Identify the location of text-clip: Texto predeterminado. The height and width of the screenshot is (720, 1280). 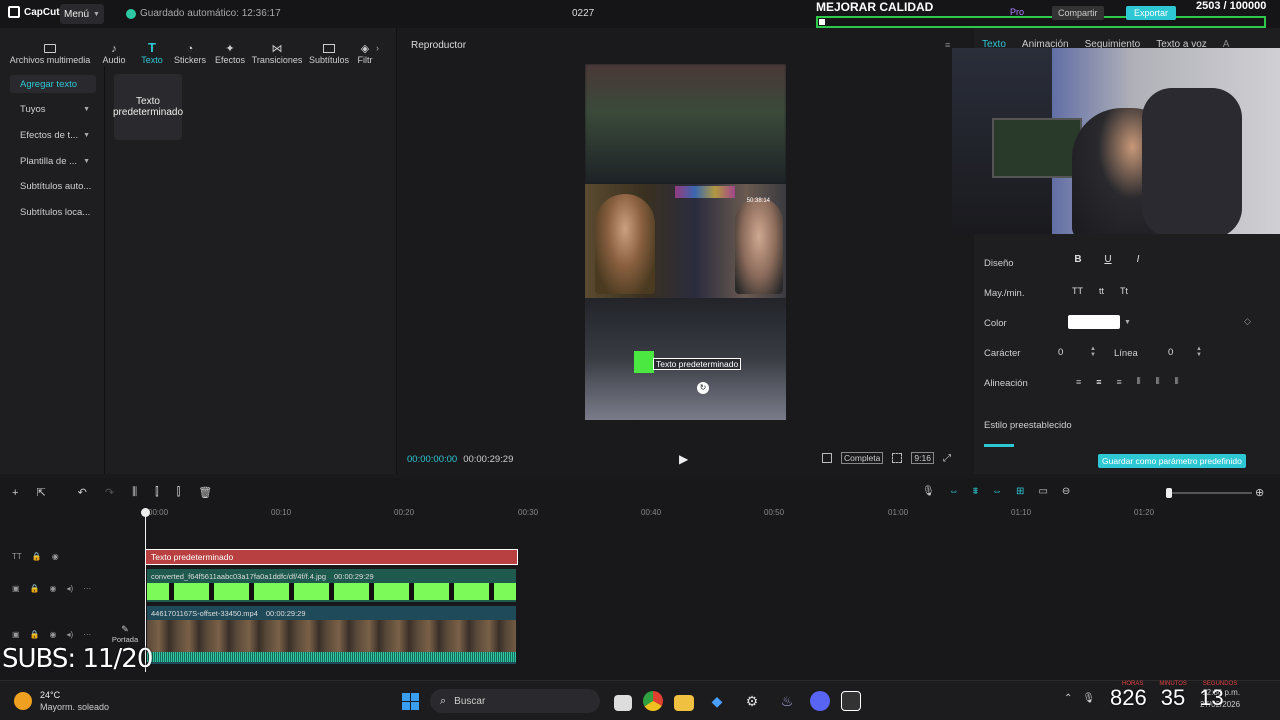
(331, 557).